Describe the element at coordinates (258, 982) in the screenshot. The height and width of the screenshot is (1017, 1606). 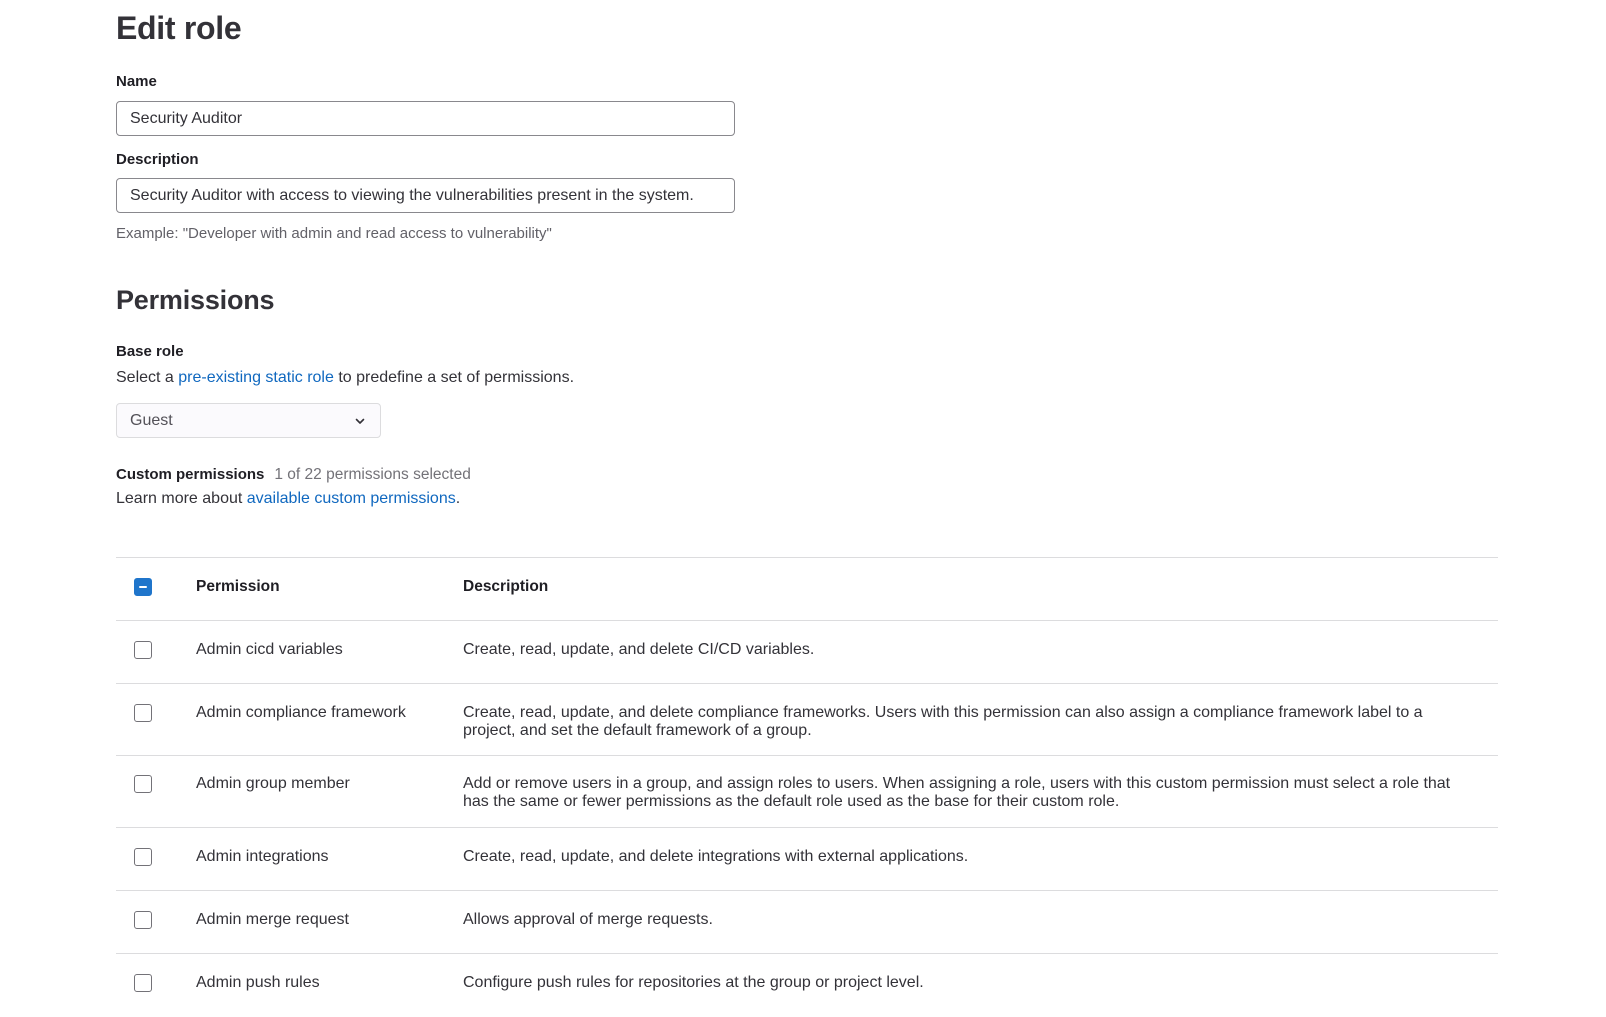
I see `permission-name: Admin push rules` at that location.